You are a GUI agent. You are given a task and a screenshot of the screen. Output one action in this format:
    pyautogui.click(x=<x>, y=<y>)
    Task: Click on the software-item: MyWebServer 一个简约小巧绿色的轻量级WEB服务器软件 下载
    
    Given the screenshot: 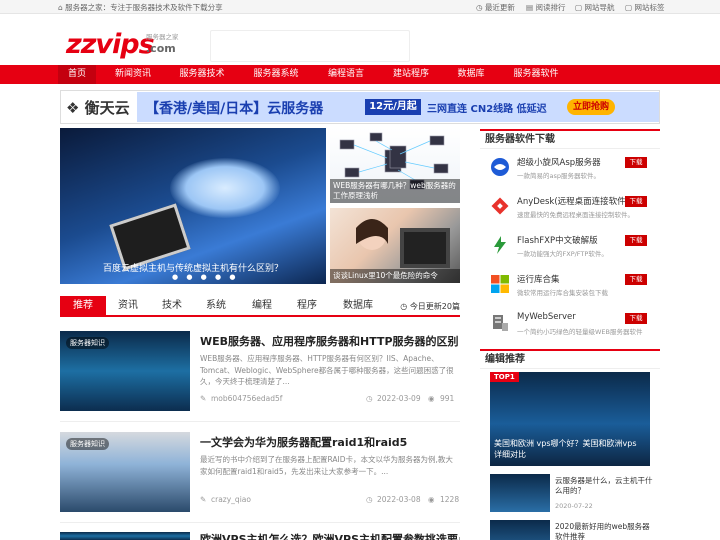 What is the action you would take?
    pyautogui.click(x=570, y=328)
    